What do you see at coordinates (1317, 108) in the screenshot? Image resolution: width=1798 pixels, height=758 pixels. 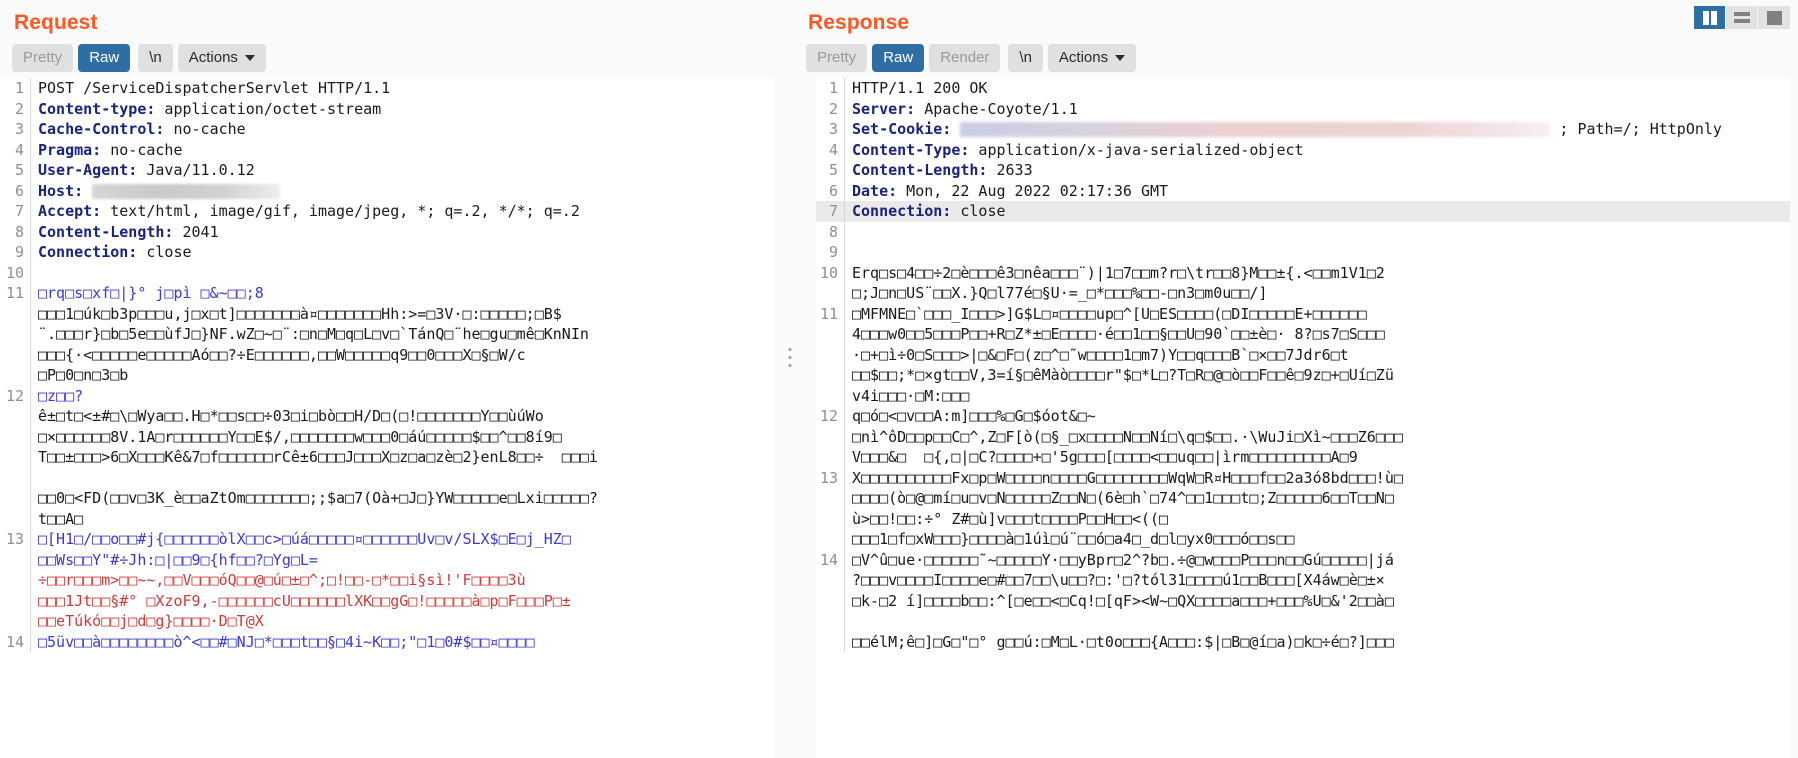 I see `line-content: Server: Apache-Coyote/1.1` at bounding box center [1317, 108].